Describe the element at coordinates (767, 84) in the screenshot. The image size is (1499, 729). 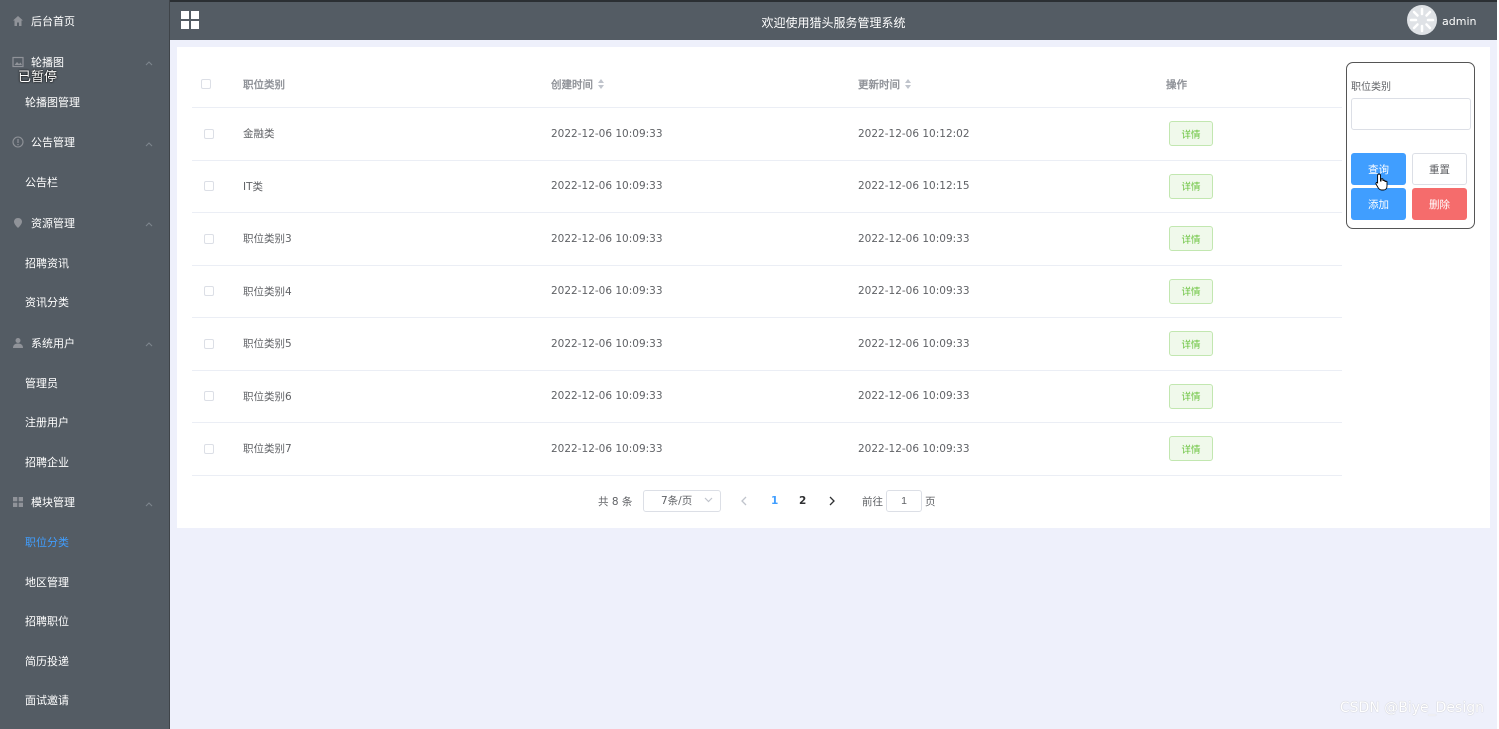
I see `table-header: 职位类别 创建时间 更新时间 操作` at that location.